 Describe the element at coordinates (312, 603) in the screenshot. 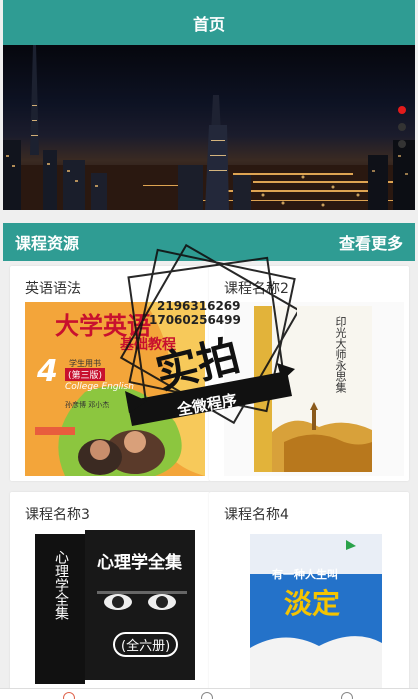

I see `cover-big: 淡定` at that location.